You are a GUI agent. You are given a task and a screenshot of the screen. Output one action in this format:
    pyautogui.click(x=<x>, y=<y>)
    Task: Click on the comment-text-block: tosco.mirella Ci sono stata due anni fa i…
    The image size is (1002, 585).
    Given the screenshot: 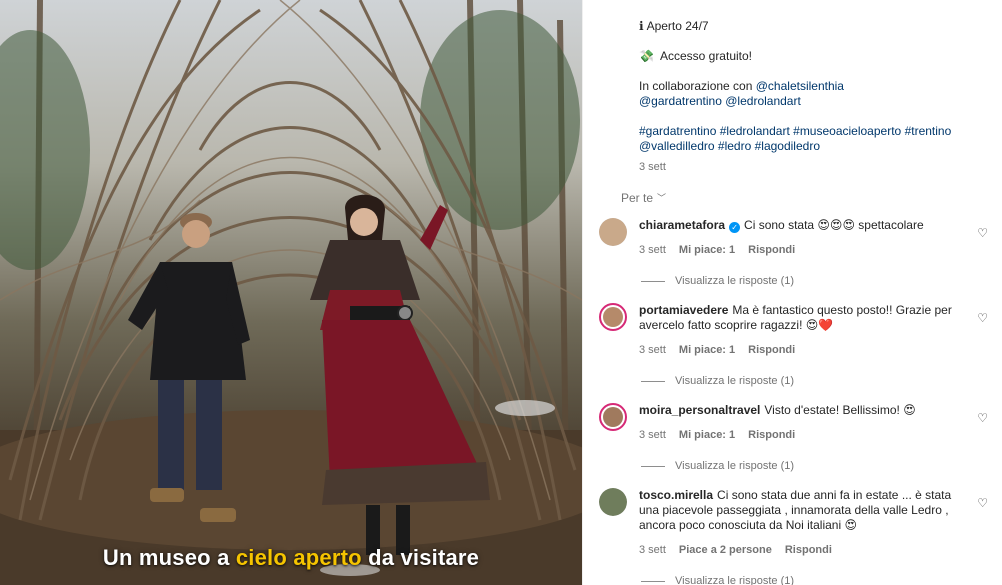 What is the action you would take?
    pyautogui.click(x=813, y=510)
    